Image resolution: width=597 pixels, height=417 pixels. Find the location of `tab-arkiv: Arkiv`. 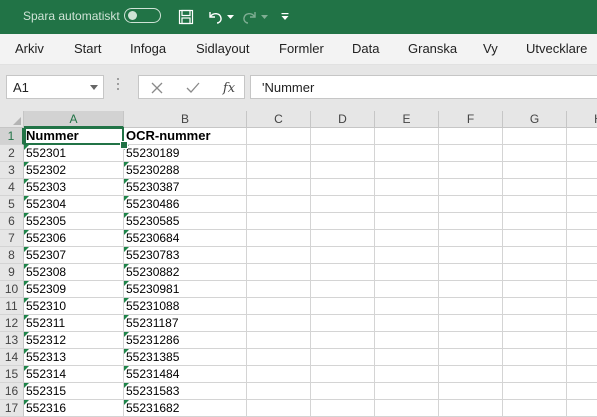

tab-arkiv: Arkiv is located at coordinates (29, 48).